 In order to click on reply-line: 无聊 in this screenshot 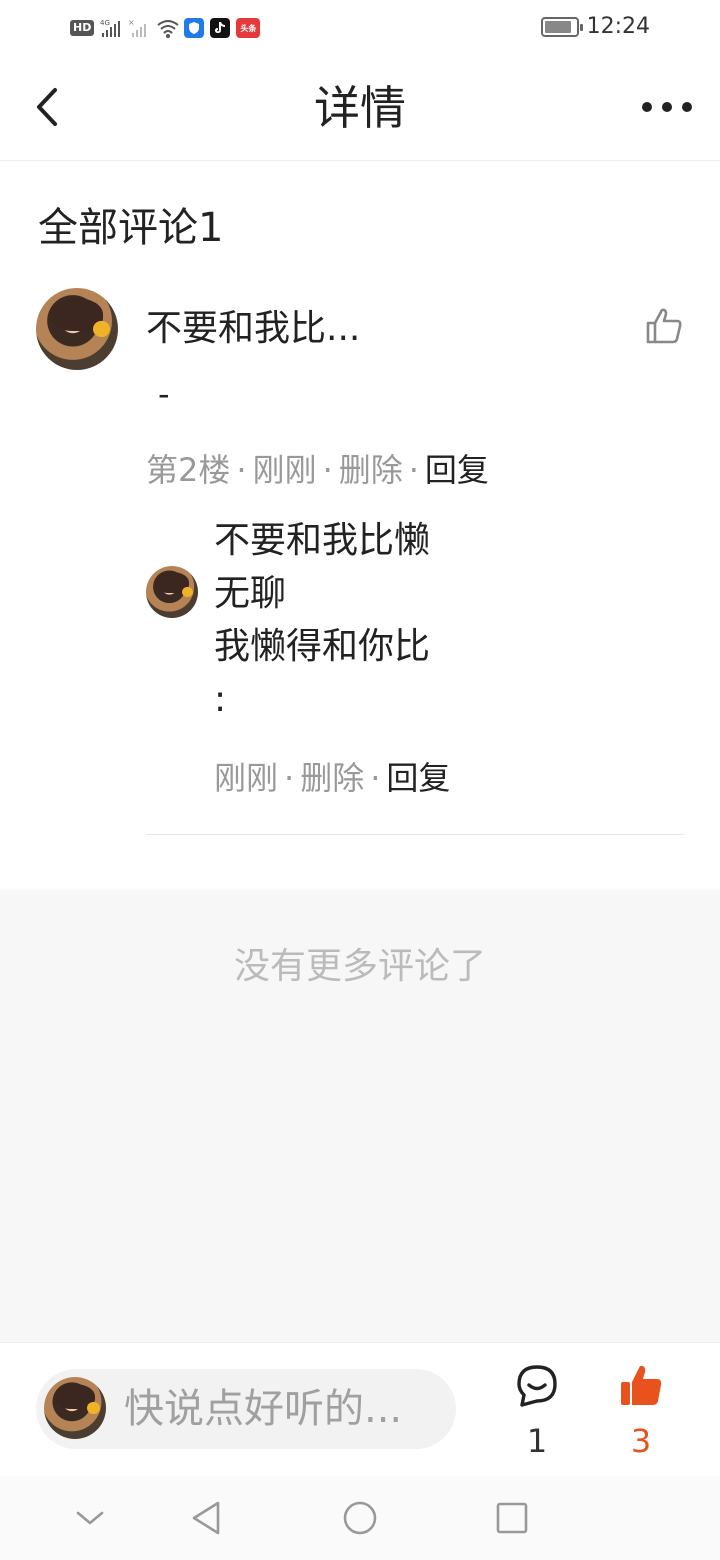, I will do `click(250, 593)`.